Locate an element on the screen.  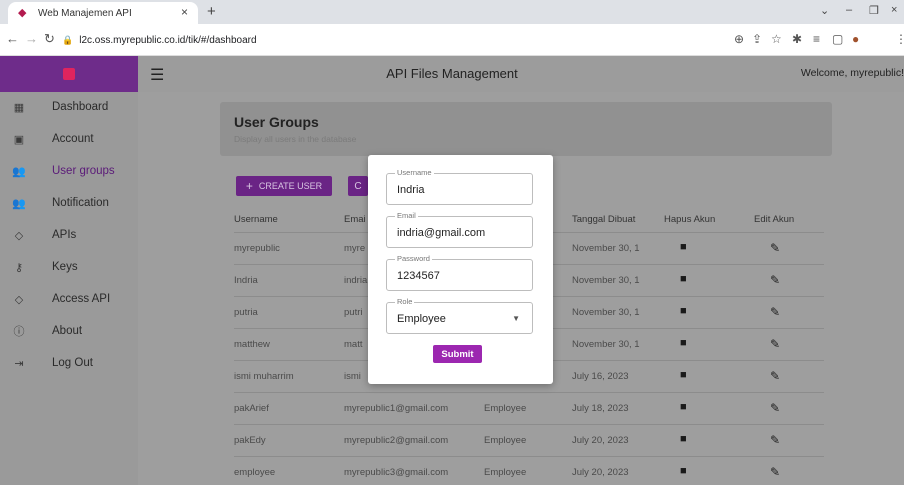
sidebar-item-label: Keys is located at coordinates (65, 267).